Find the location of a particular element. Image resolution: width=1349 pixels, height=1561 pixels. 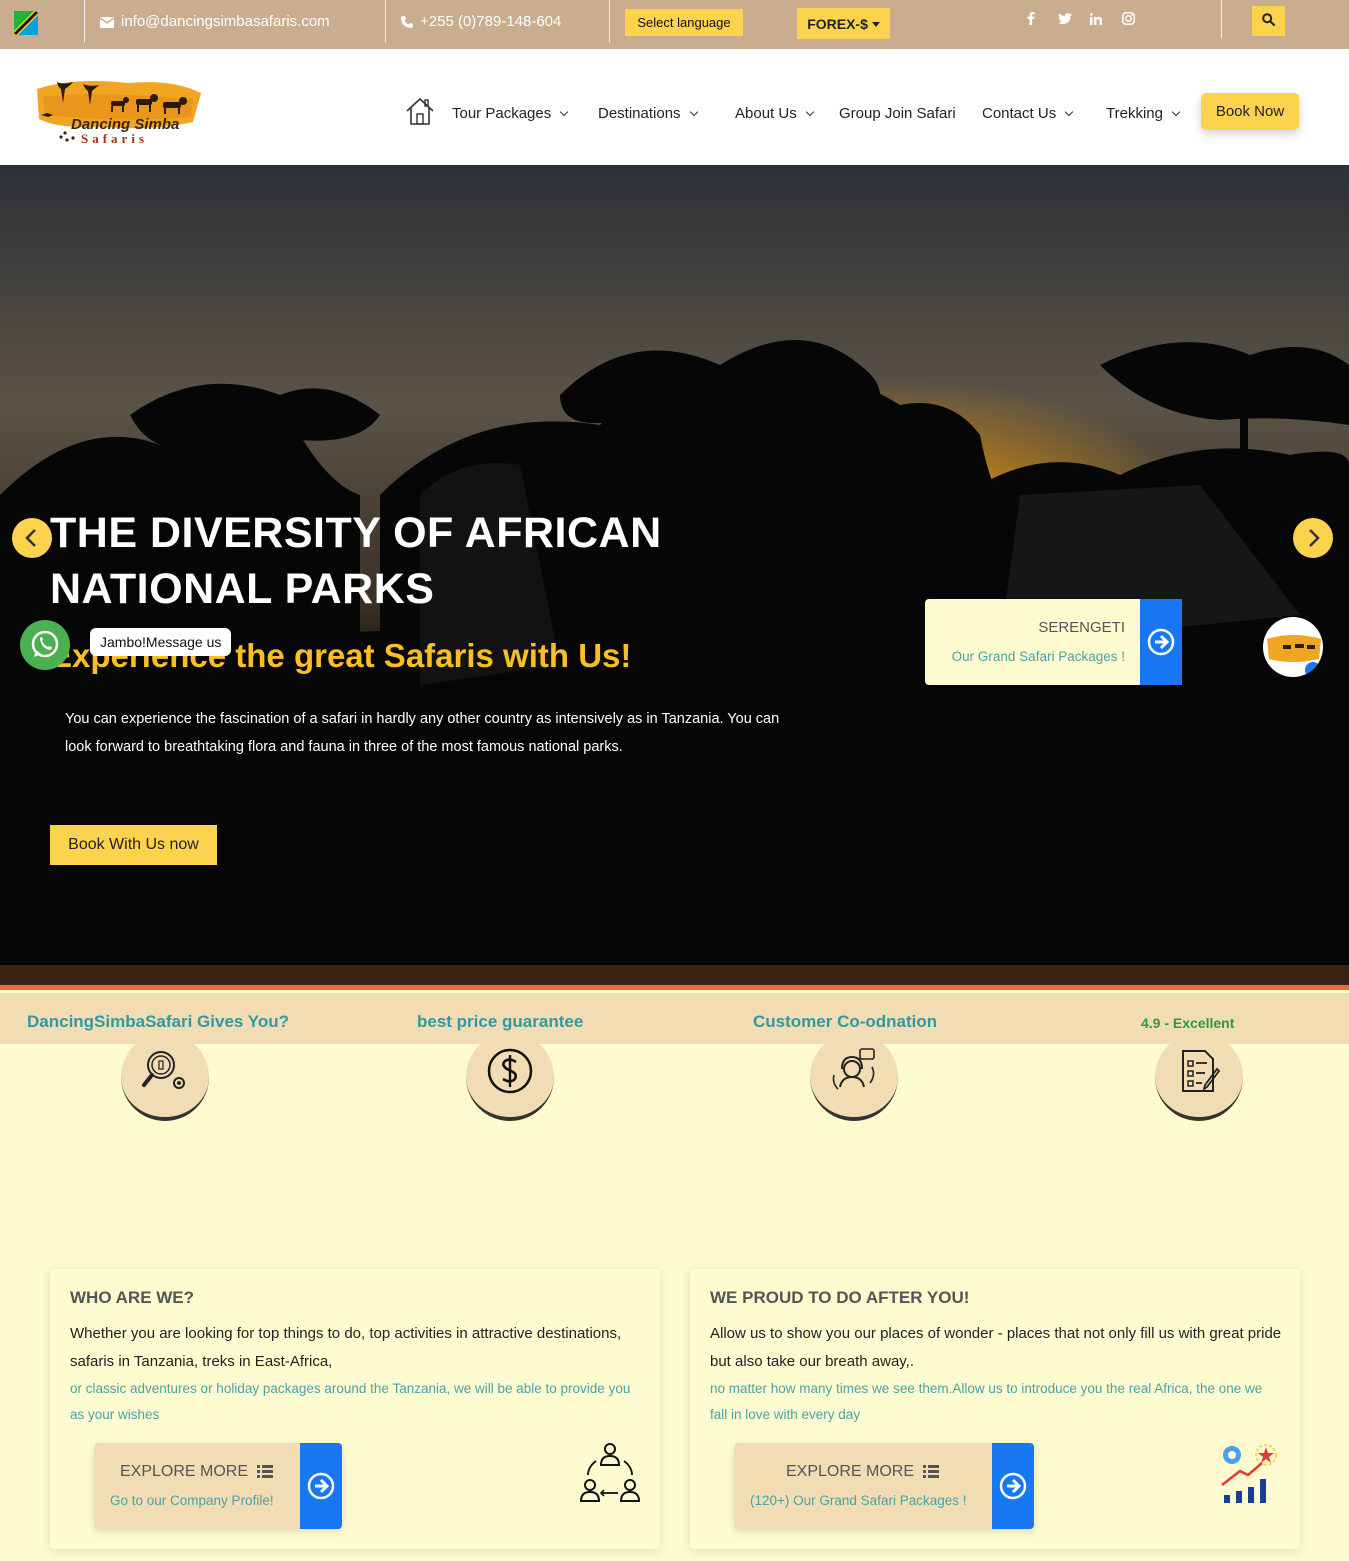

nav-label: About Us is located at coordinates (766, 113).